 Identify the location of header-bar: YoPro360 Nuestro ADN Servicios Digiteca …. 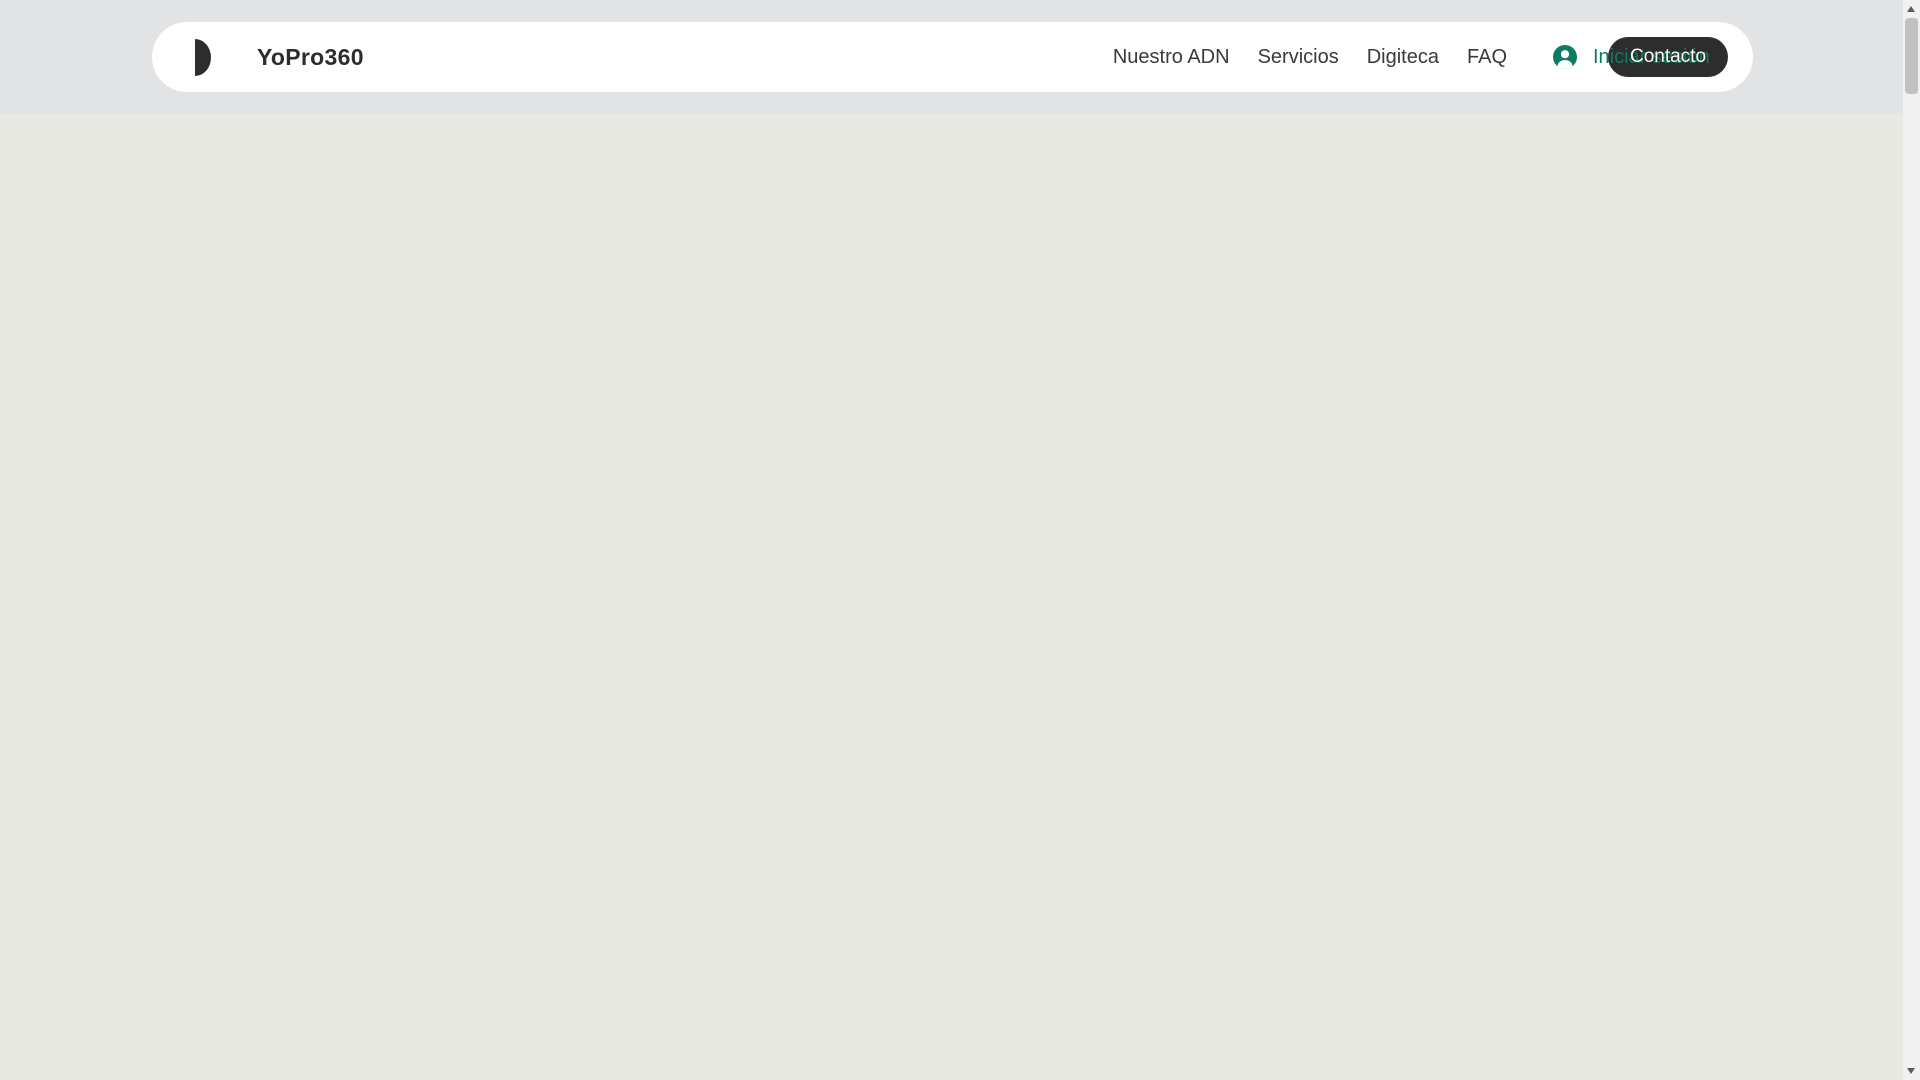
(952, 57).